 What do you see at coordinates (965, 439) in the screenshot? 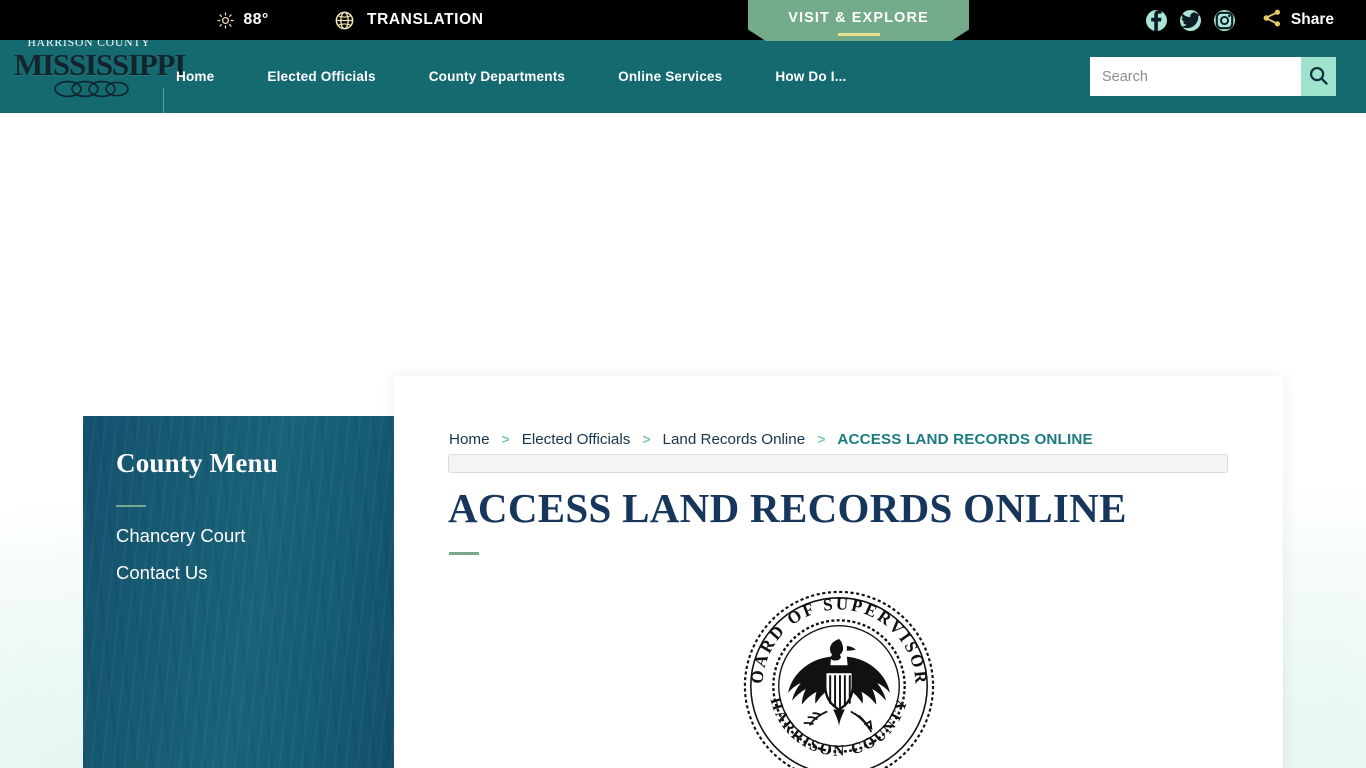
I see `breadcrumb-item-current: ACCESS LAND RECORDS ONLINE` at bounding box center [965, 439].